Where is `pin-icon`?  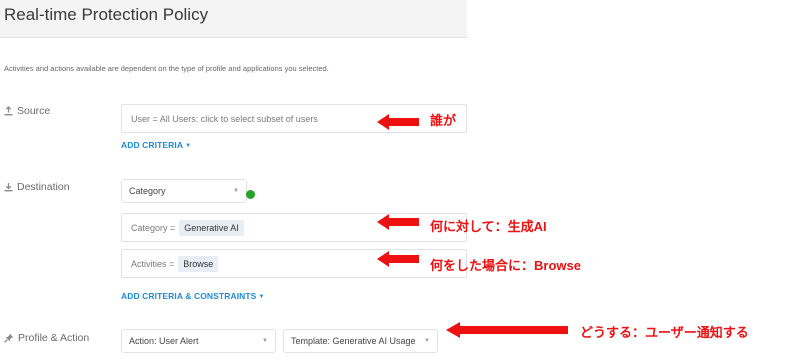 pin-icon is located at coordinates (9, 338).